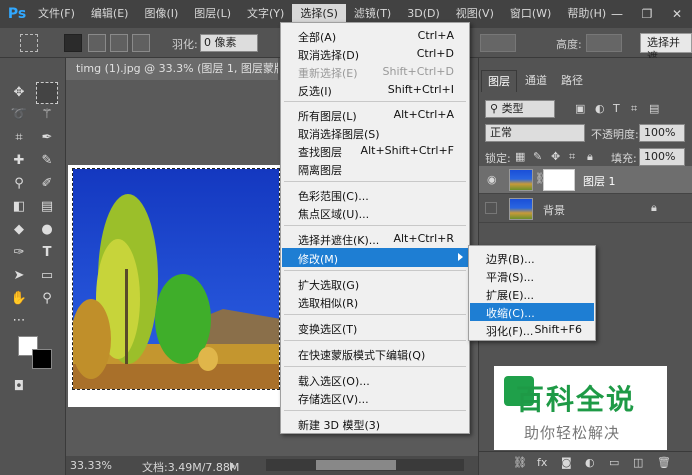 This screenshot has height=475, width=692. What do you see at coordinates (19, 276) in the screenshot?
I see `path-select-tool-icon: ➤` at bounding box center [19, 276].